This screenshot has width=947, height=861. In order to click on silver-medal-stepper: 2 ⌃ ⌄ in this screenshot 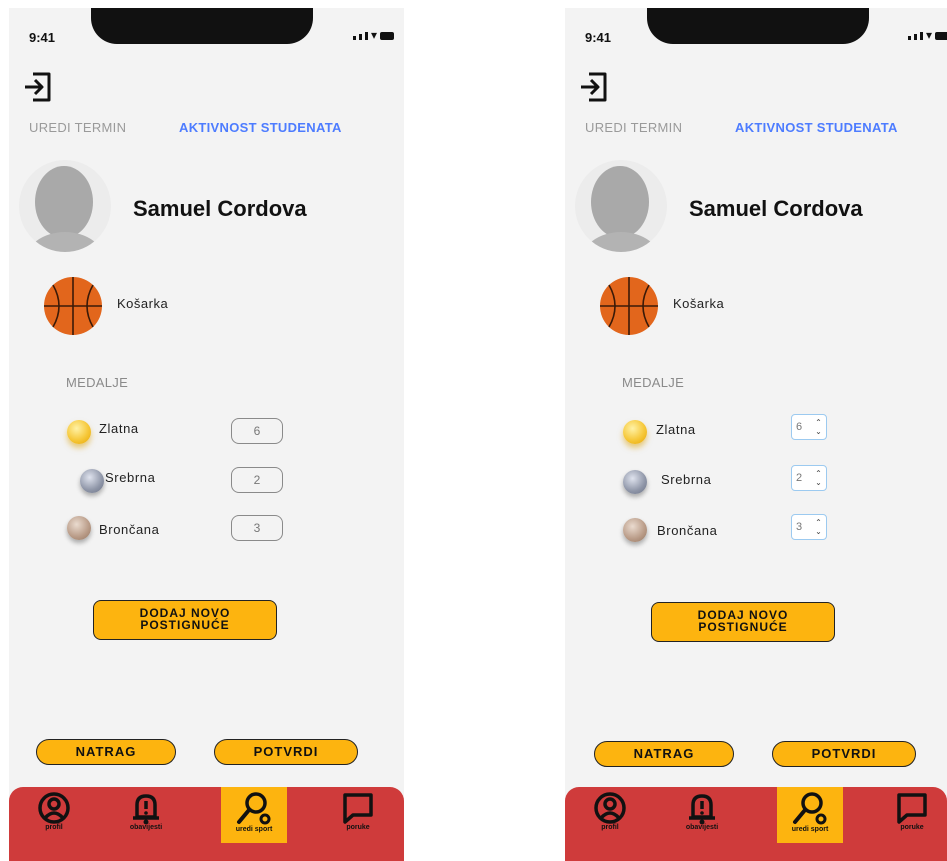, I will do `click(809, 478)`.